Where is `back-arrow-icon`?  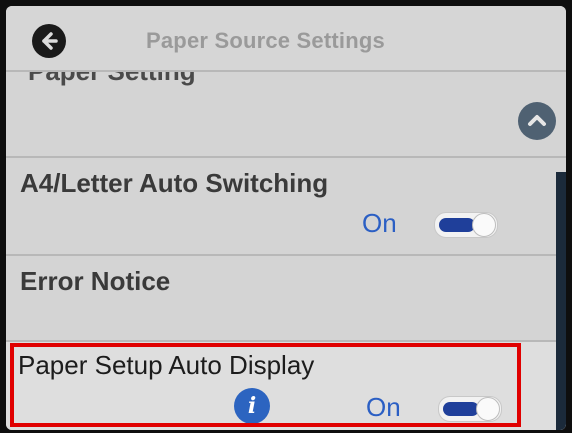
back-arrow-icon is located at coordinates (50, 41).